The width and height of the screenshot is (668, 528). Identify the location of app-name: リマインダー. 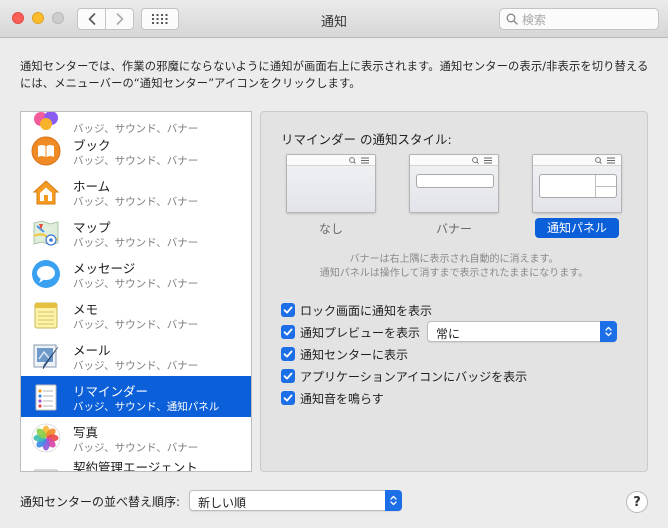
(111, 391).